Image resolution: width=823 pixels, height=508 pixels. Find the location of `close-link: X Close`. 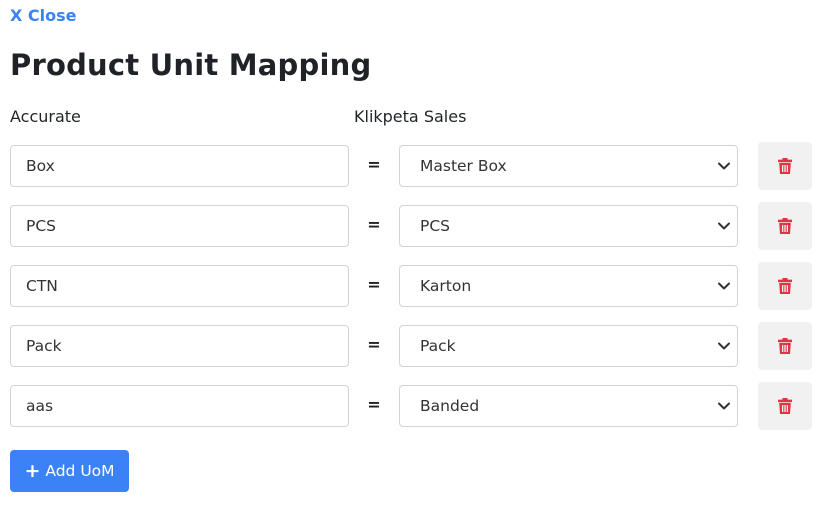

close-link: X Close is located at coordinates (43, 15).